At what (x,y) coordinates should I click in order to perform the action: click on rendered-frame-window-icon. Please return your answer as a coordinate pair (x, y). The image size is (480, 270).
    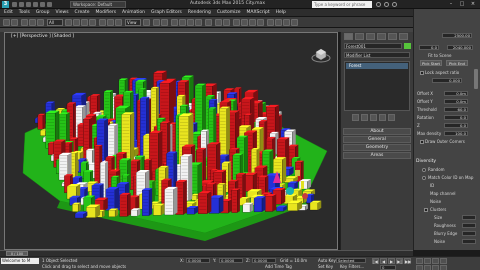
    Looking at the image, I should click on (286, 22).